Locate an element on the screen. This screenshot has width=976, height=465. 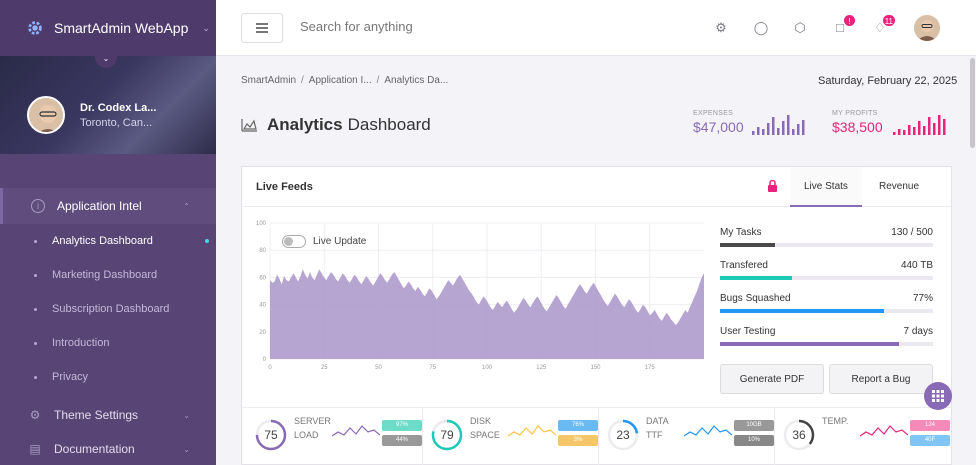
tab-revenue: Revenue is located at coordinates (899, 187).